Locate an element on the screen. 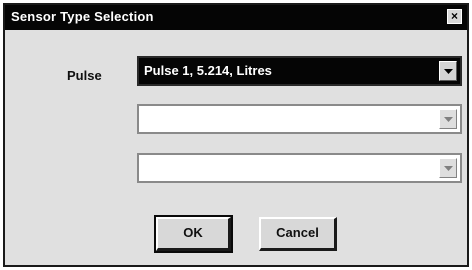 Image resolution: width=472 pixels, height=270 pixels. cancel-button: Cancel is located at coordinates (298, 234).